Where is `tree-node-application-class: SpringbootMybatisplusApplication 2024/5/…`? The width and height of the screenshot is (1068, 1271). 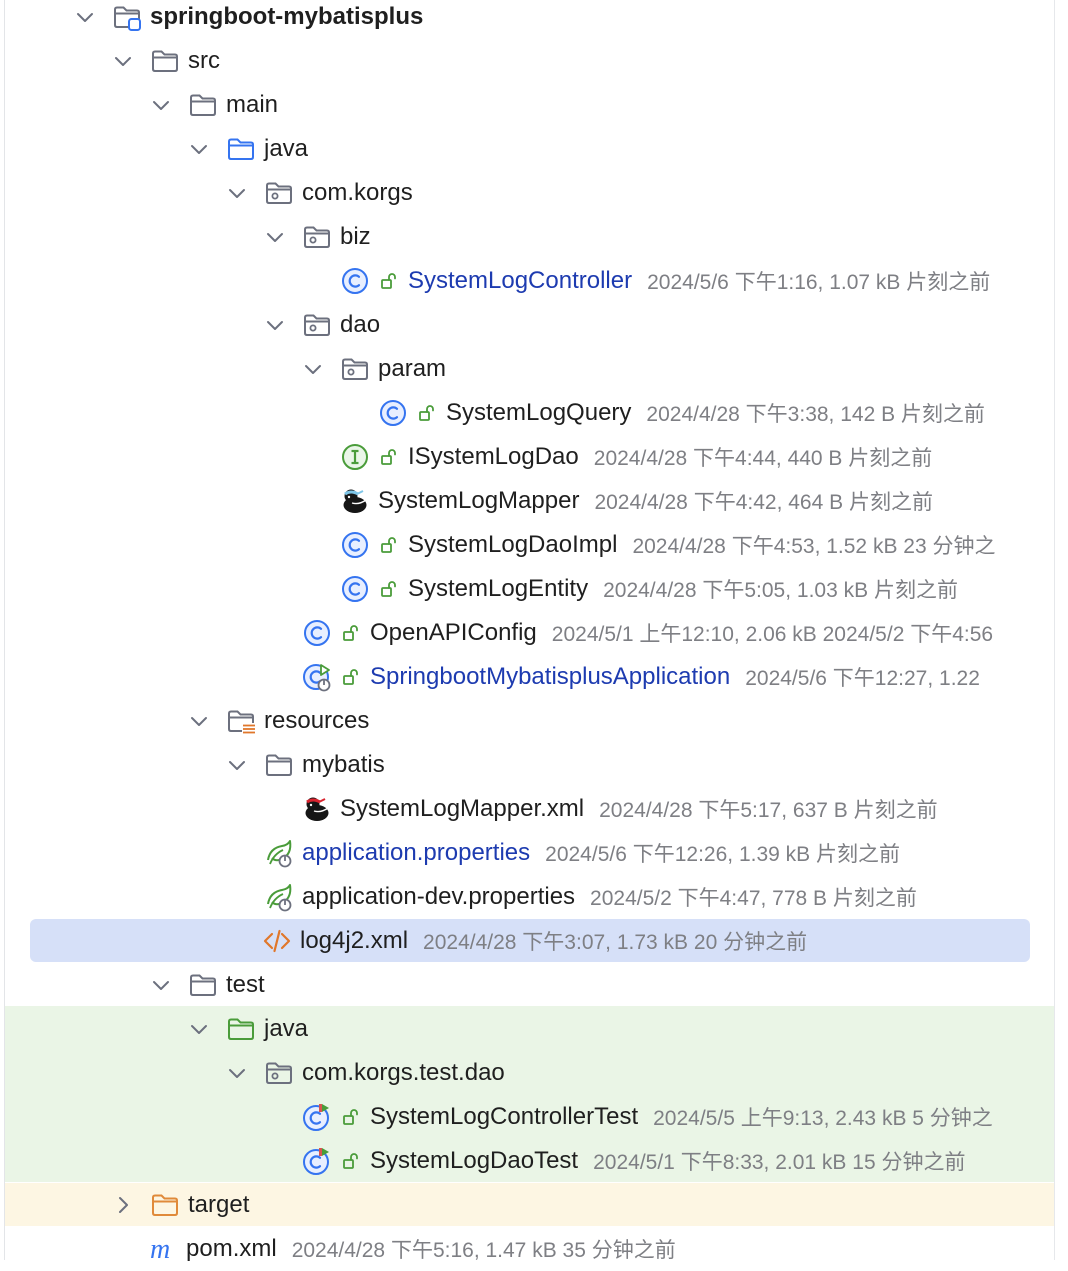 tree-node-application-class: SpringbootMybatisplusApplication 2024/5/… is located at coordinates (641, 677).